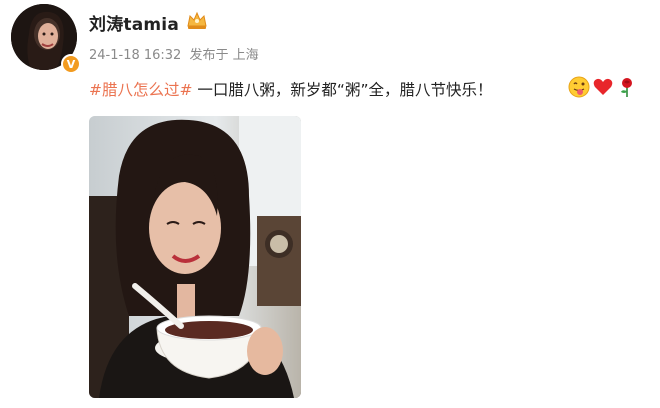 The width and height of the screenshot is (660, 408). Describe the element at coordinates (140, 90) in the screenshot. I see `hashtag-link: #腊八怎么过#` at that location.